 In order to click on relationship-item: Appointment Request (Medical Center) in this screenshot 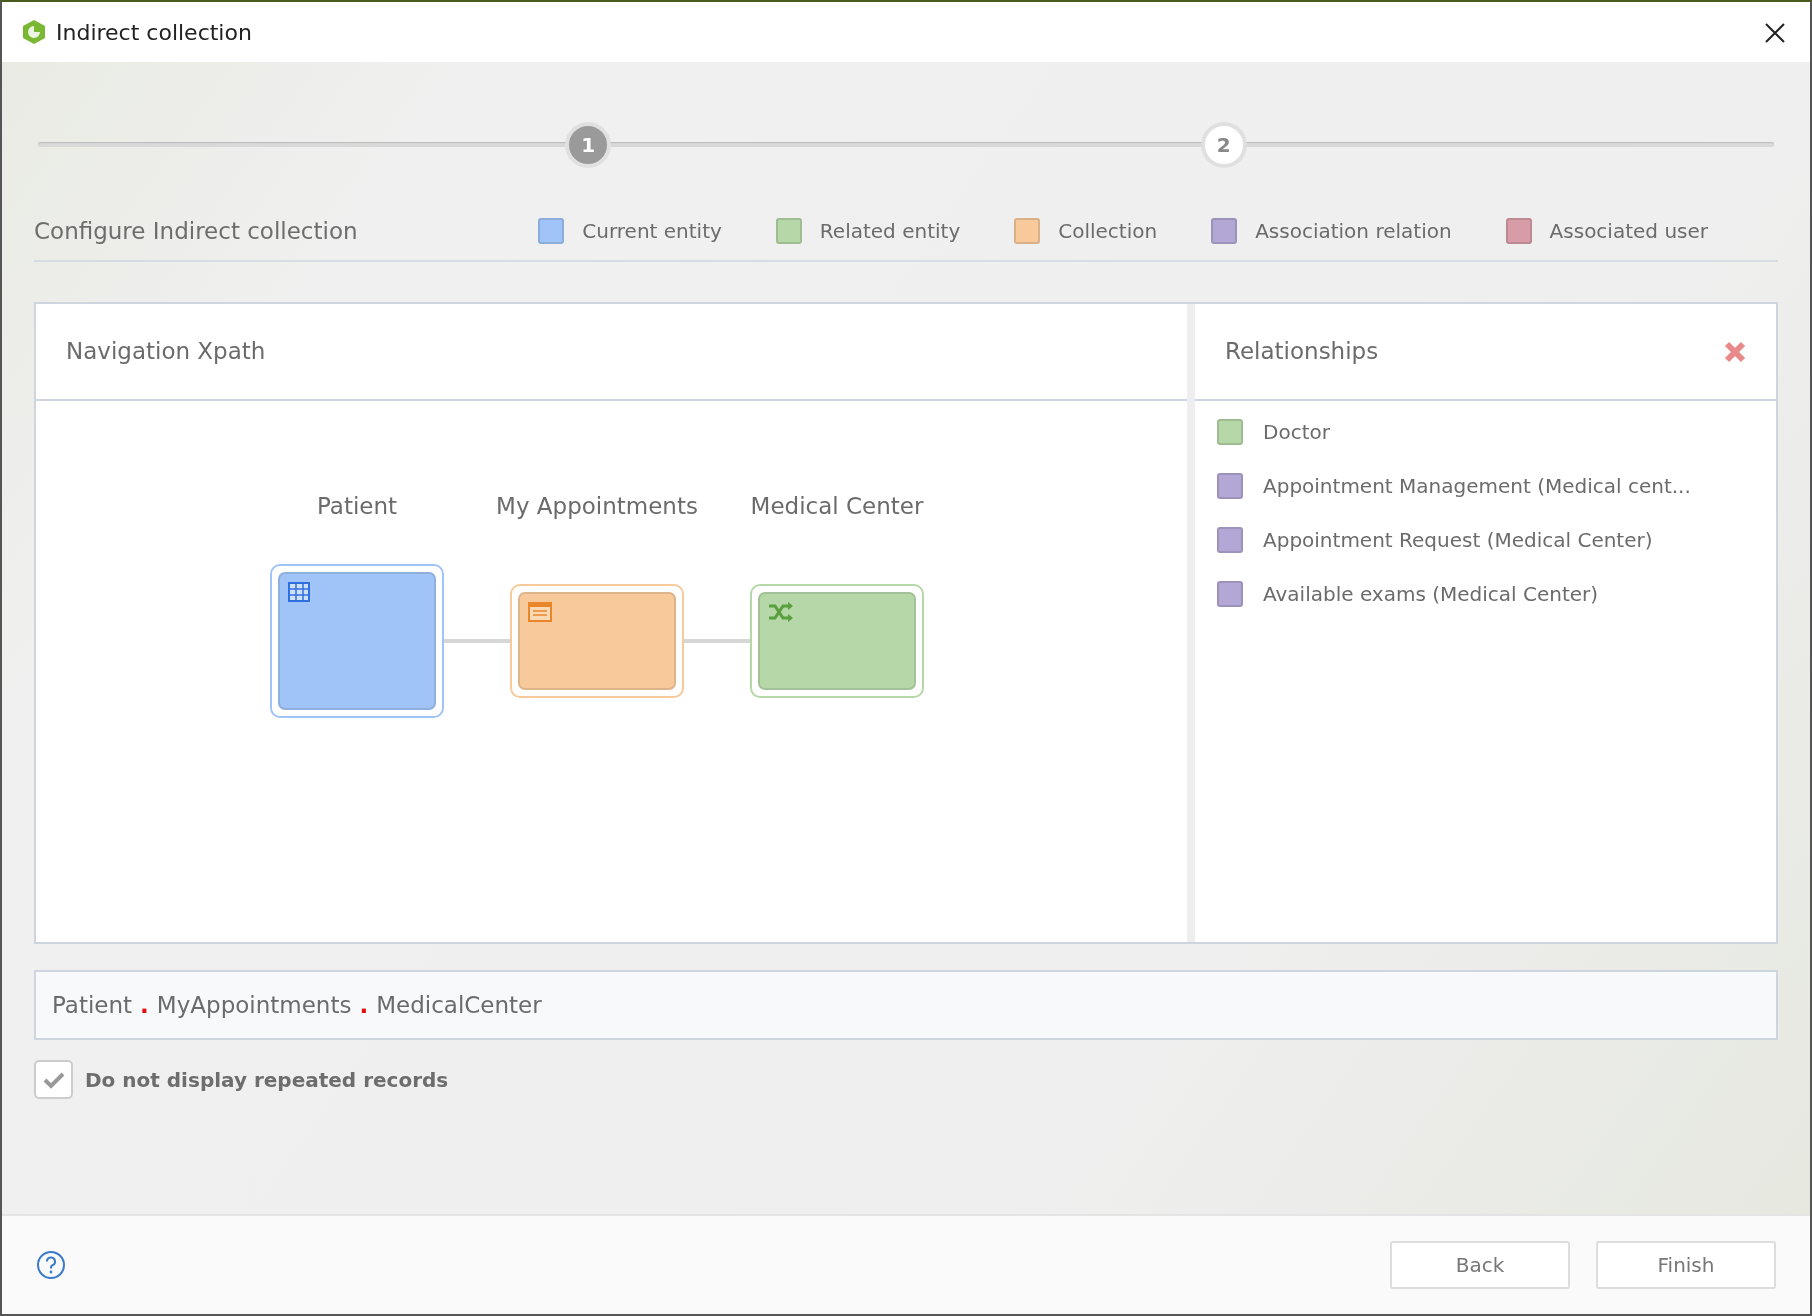, I will do `click(1458, 540)`.